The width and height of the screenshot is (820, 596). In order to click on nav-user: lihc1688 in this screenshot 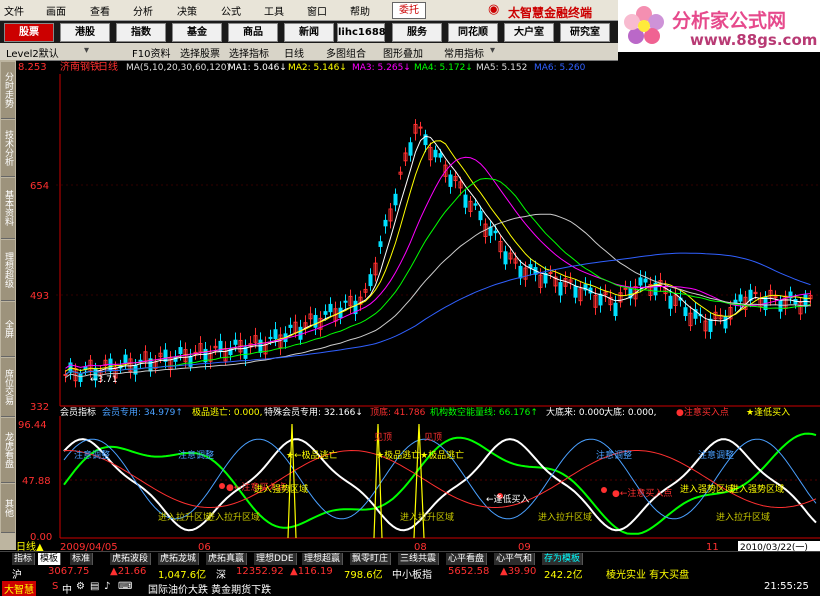, I will do `click(361, 32)`.